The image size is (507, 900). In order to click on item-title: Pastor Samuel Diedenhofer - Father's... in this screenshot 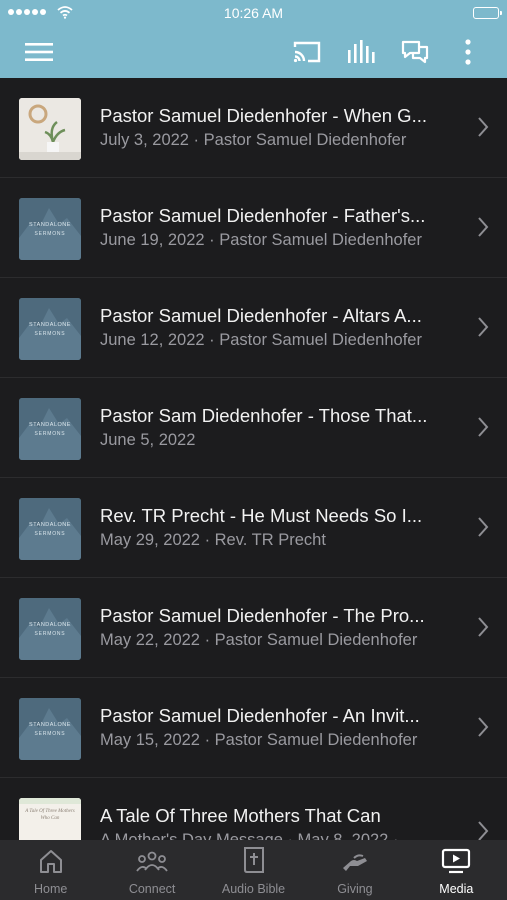, I will do `click(263, 215)`.